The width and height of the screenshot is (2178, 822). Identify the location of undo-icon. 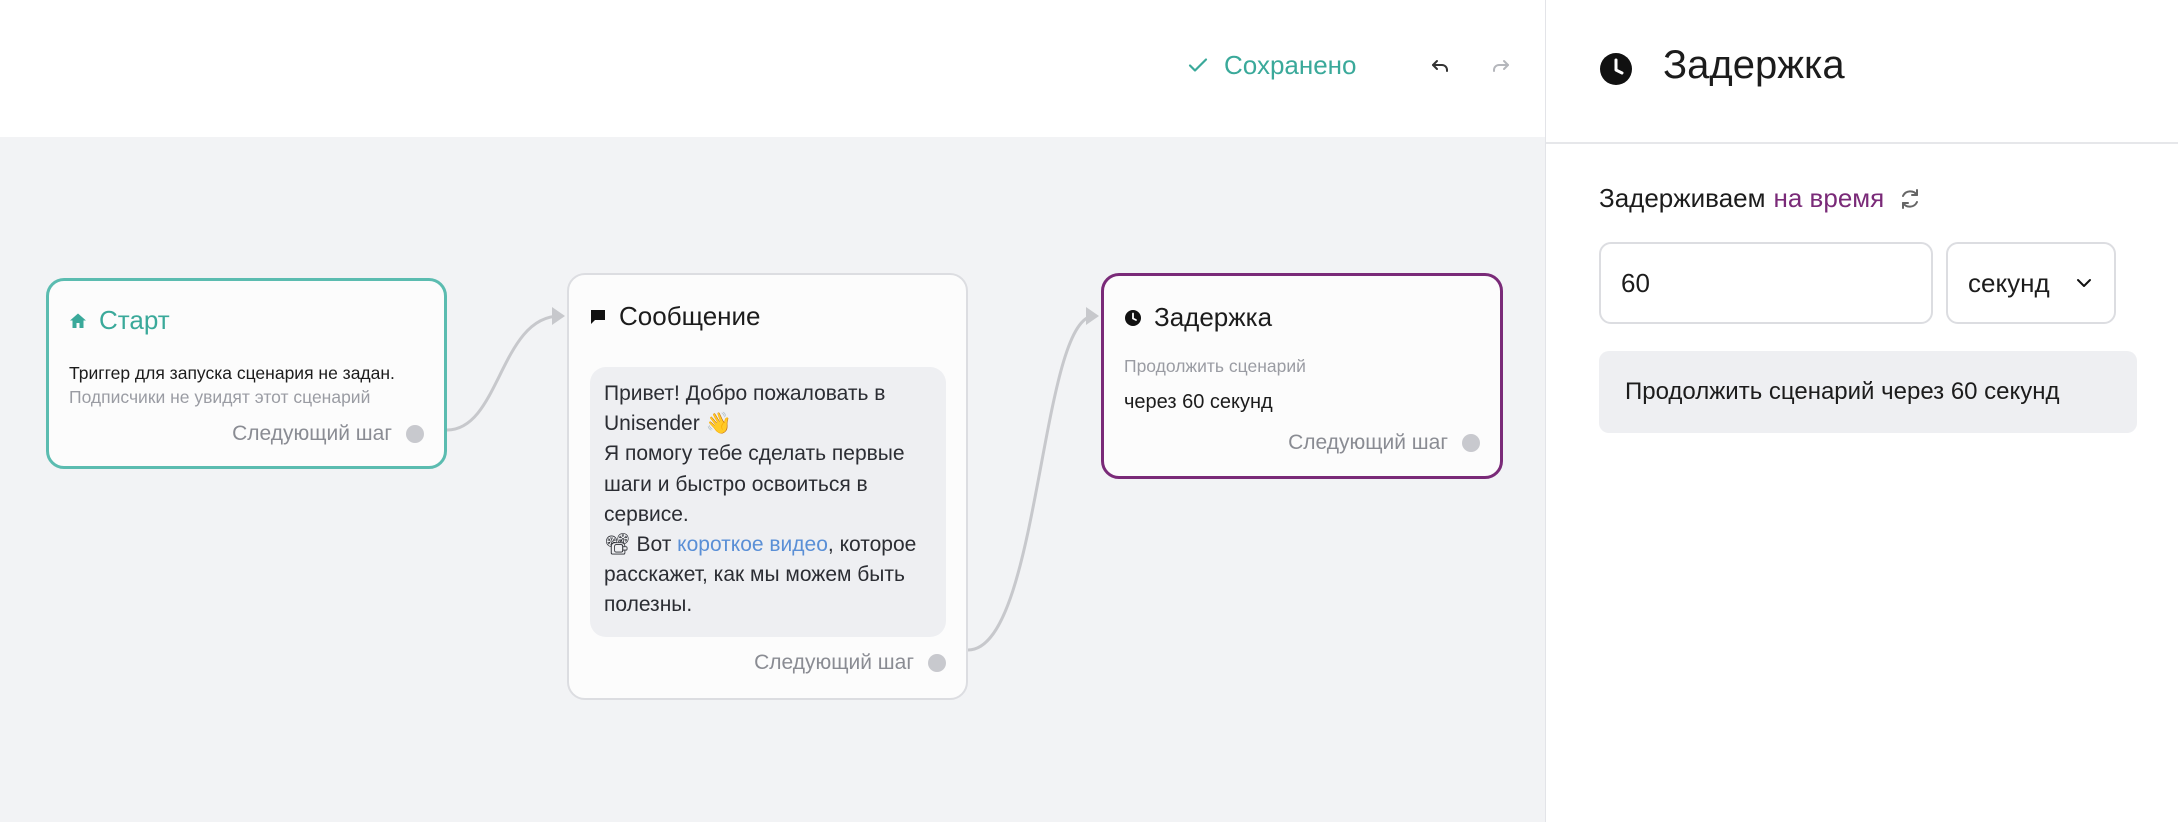
(1440, 66).